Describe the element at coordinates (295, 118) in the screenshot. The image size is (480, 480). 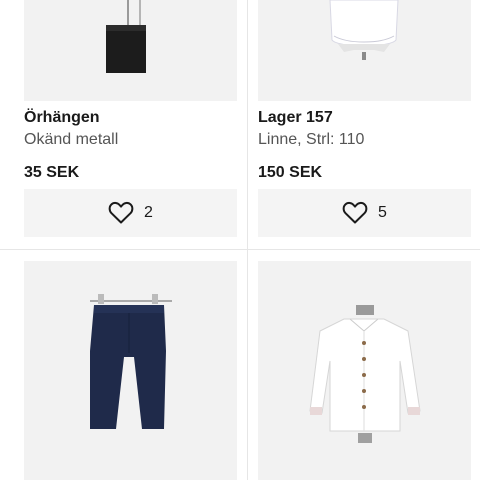
I see `product-title: Lager 157` at that location.